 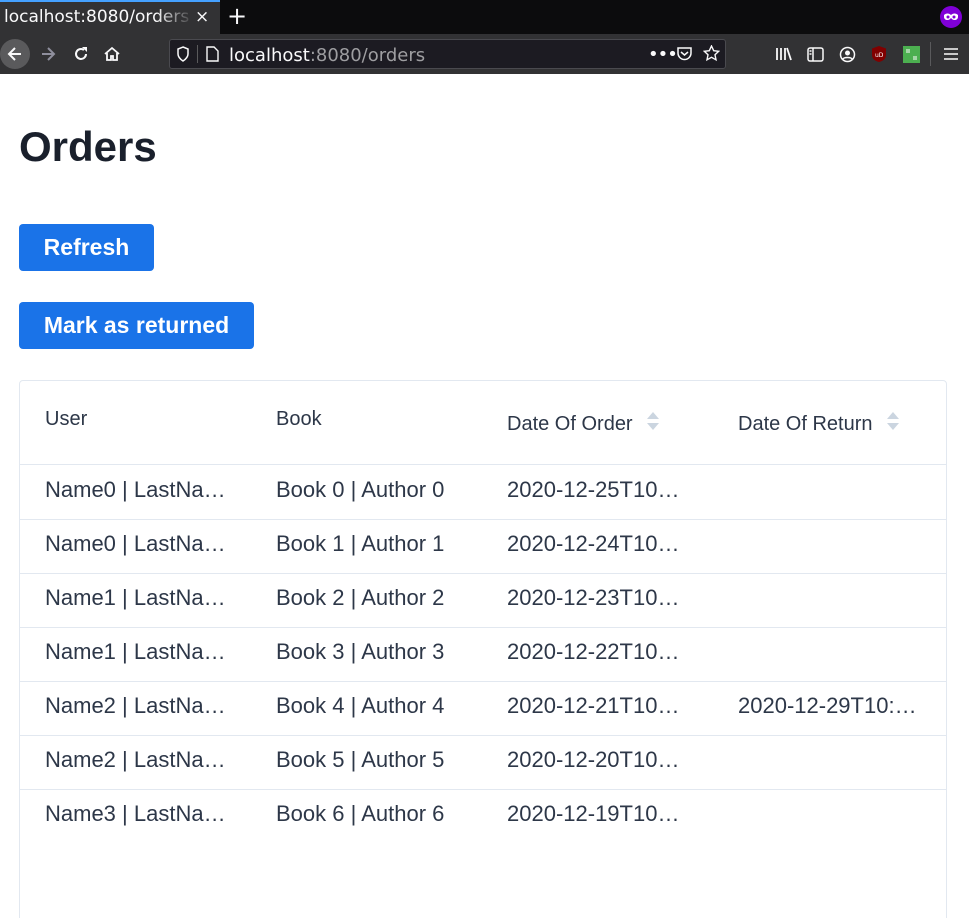 I want to click on refresh-button: Refresh, so click(x=86, y=247).